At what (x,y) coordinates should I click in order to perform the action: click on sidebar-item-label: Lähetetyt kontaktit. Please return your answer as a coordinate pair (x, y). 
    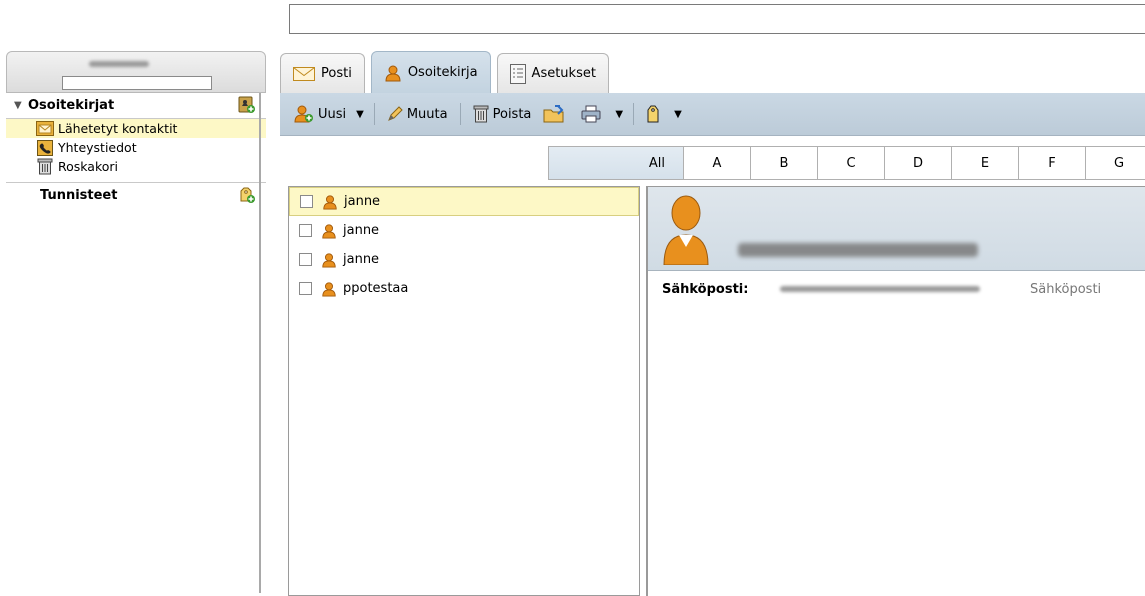
    Looking at the image, I should click on (118, 128).